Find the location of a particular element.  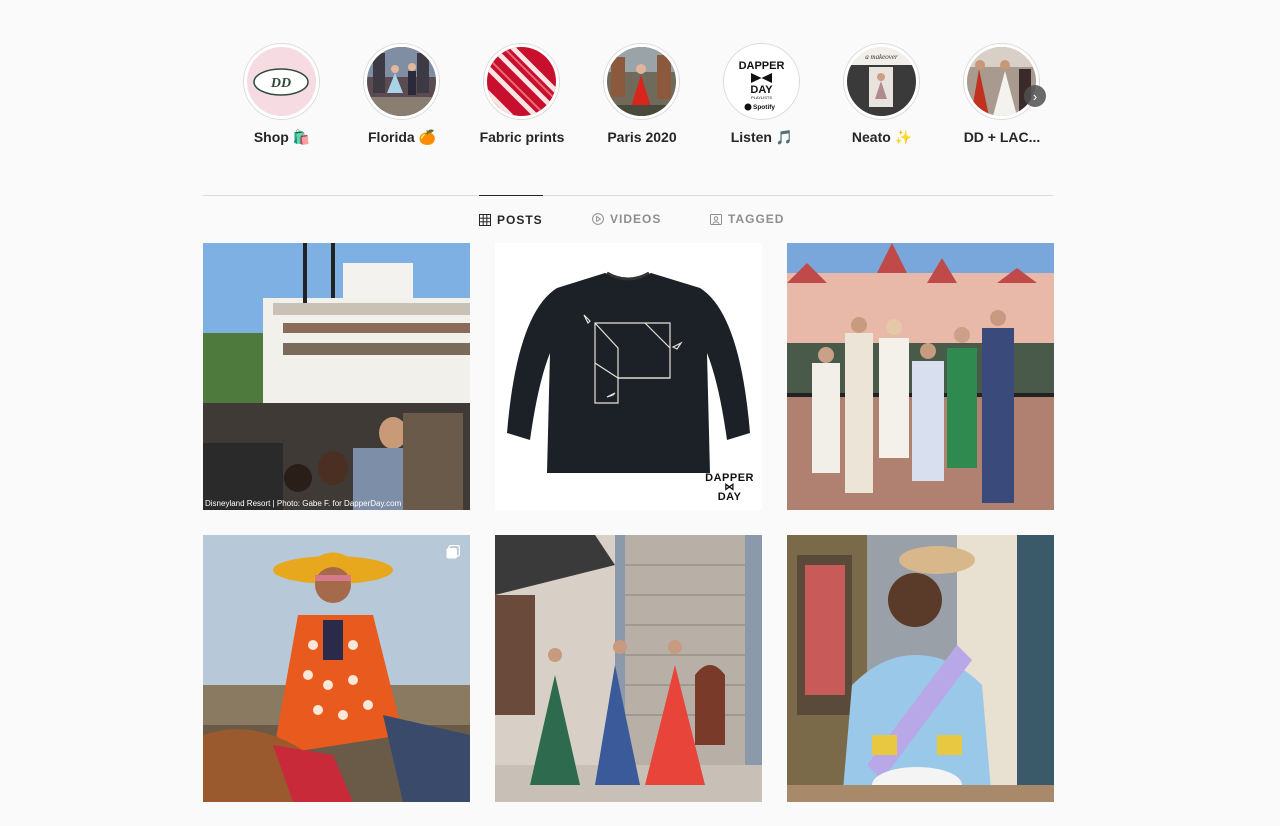

post-sash is located at coordinates (920, 668).